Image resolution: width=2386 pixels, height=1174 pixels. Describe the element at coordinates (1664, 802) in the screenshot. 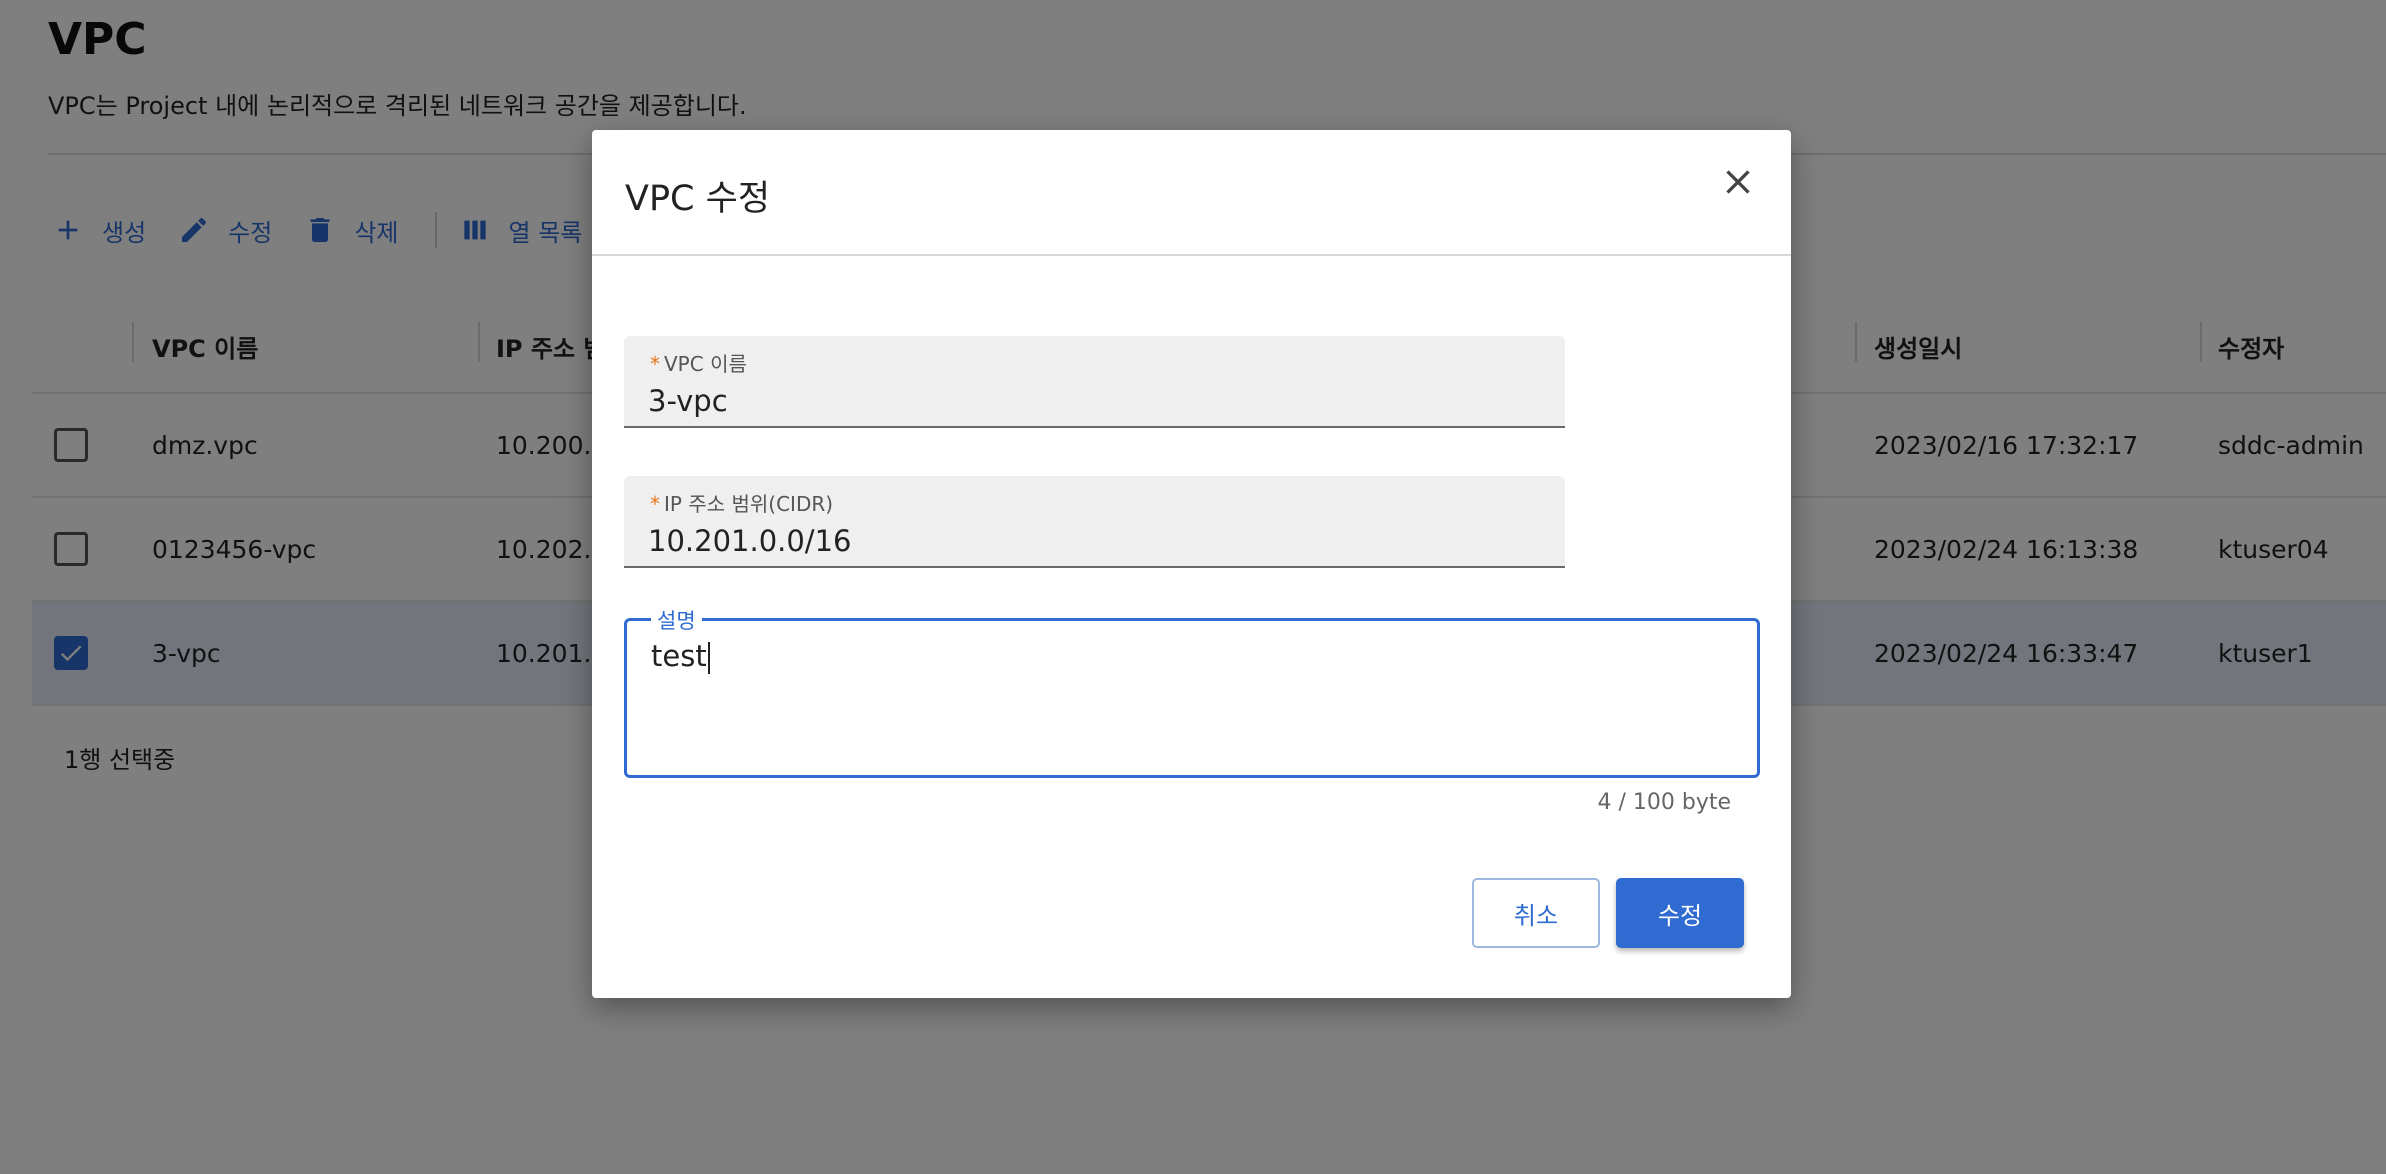

I see `byte-counter: 4 / 100 byte` at that location.